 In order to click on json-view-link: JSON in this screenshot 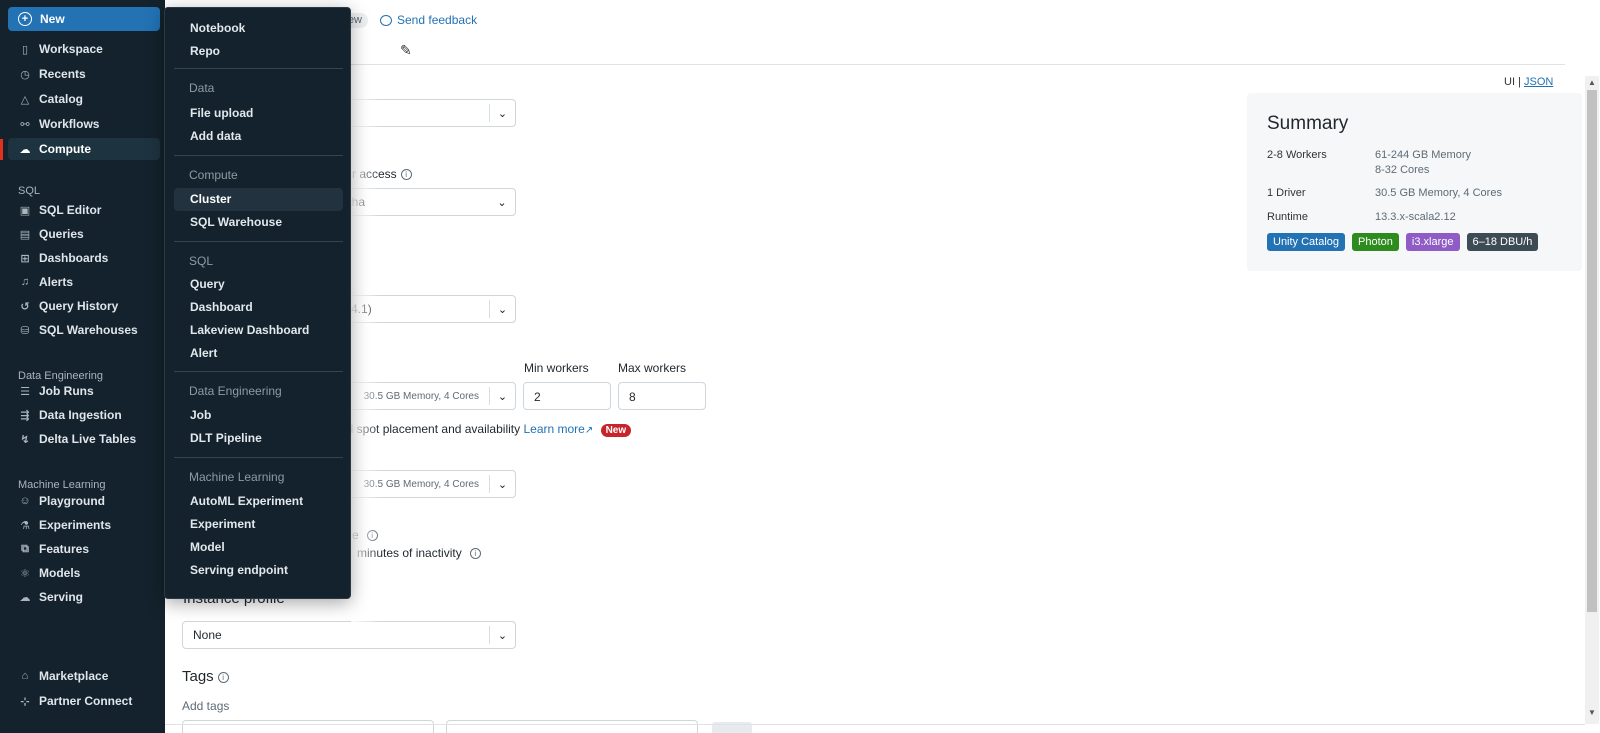, I will do `click(1538, 82)`.